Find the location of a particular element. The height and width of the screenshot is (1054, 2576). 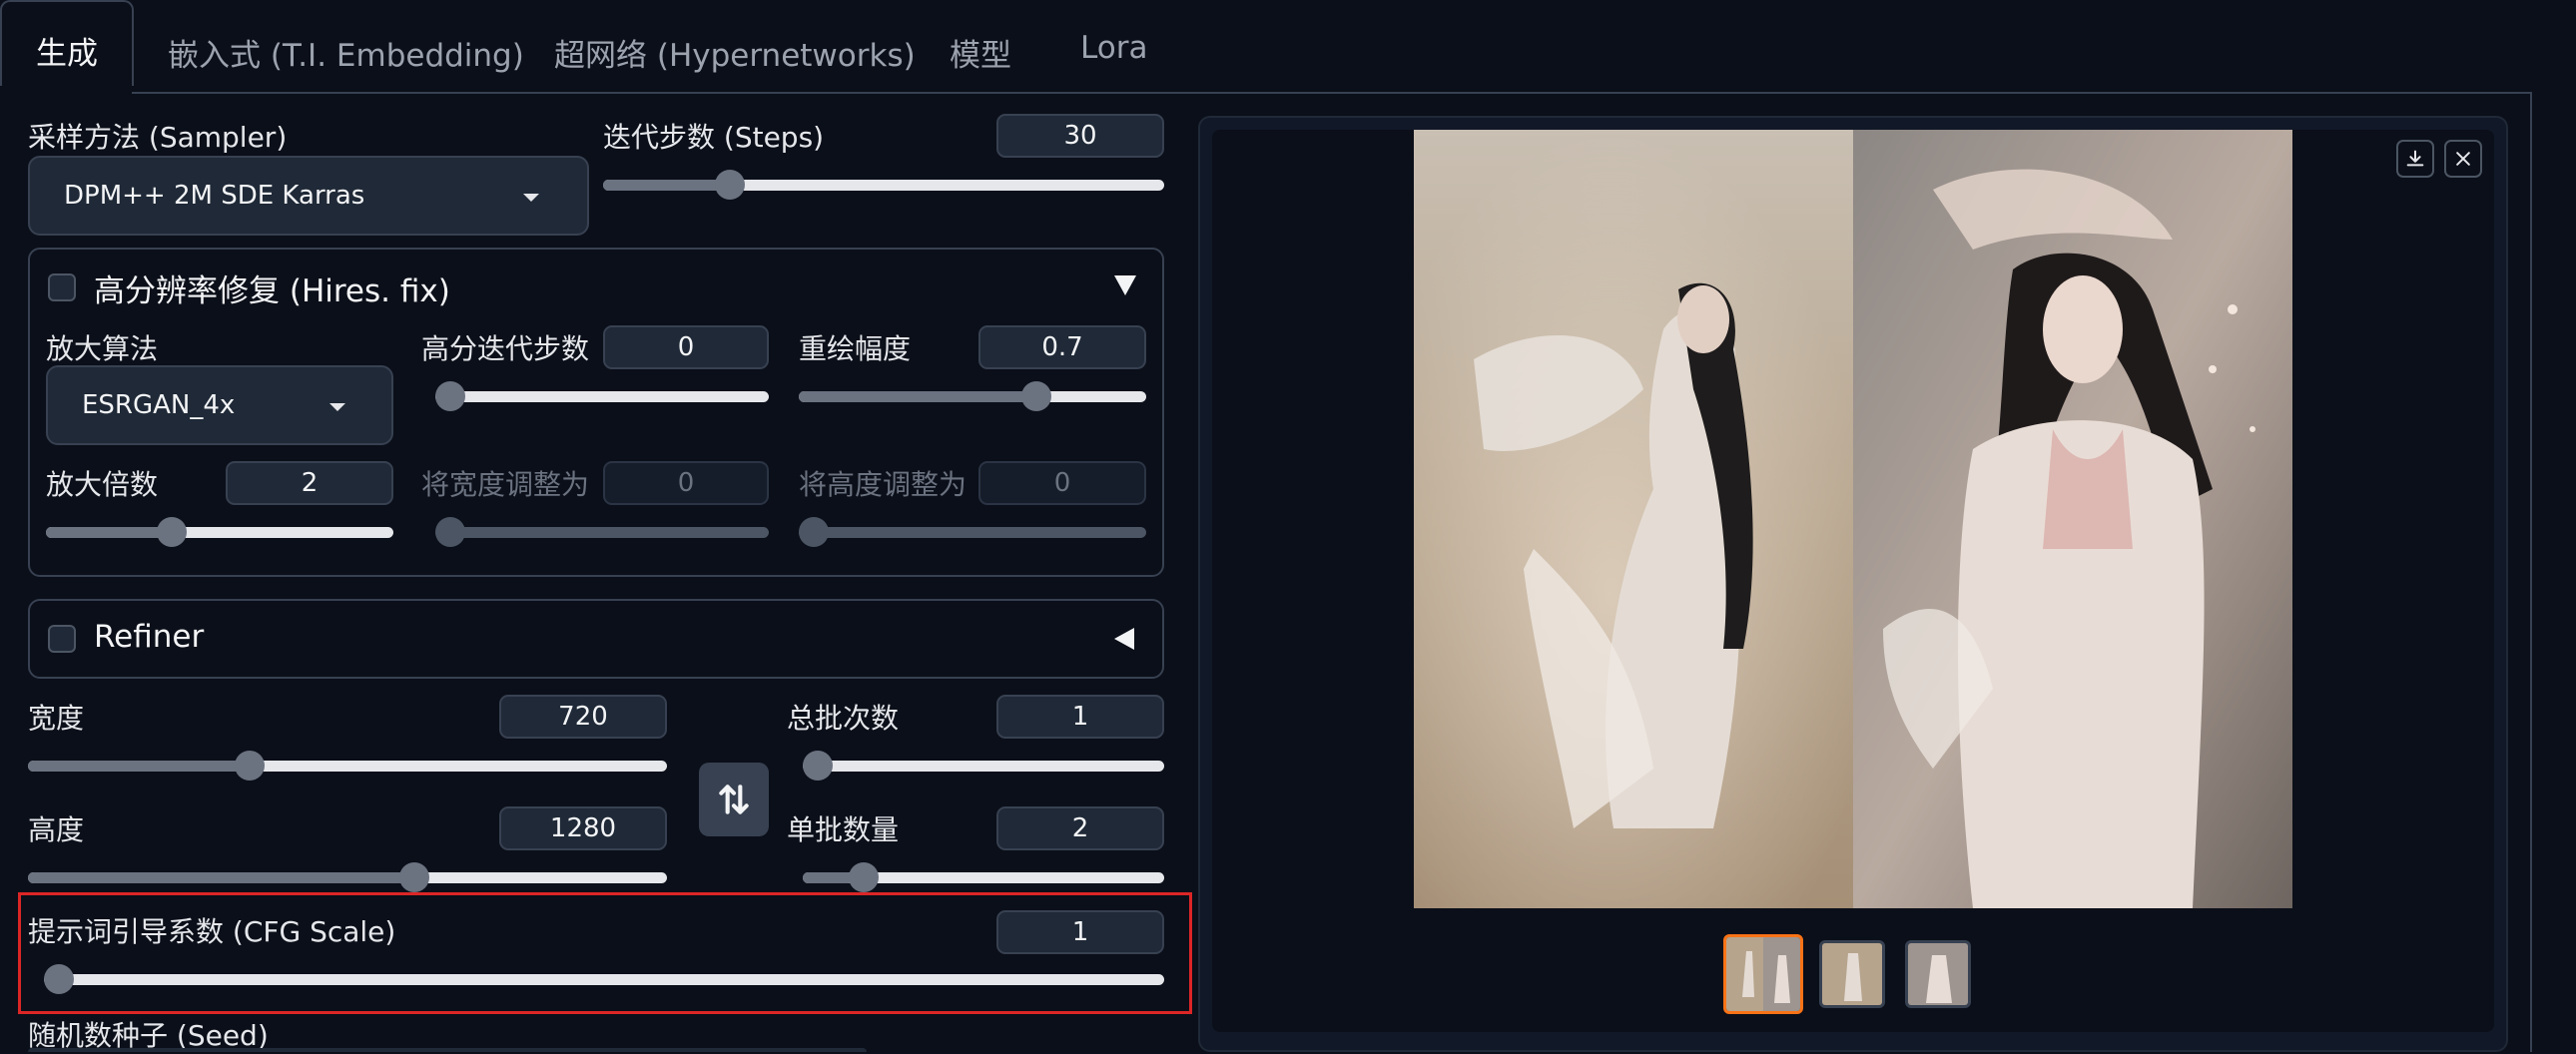

swap-arrows-icon is located at coordinates (734, 799).